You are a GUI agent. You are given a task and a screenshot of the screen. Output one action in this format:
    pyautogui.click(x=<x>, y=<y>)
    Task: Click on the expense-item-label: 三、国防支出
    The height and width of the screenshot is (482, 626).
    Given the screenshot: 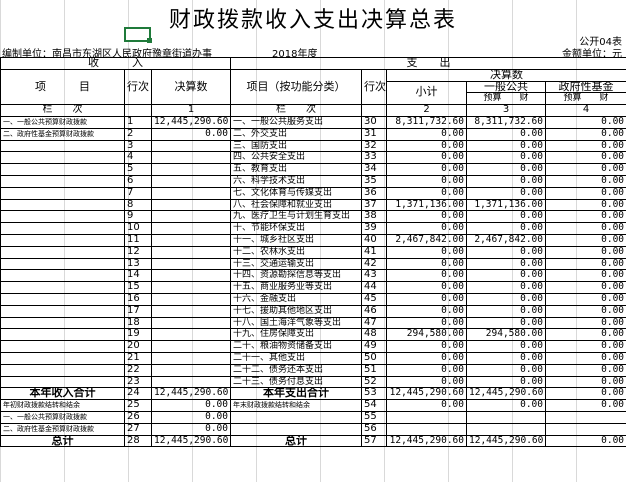 What is the action you would take?
    pyautogui.click(x=296, y=146)
    